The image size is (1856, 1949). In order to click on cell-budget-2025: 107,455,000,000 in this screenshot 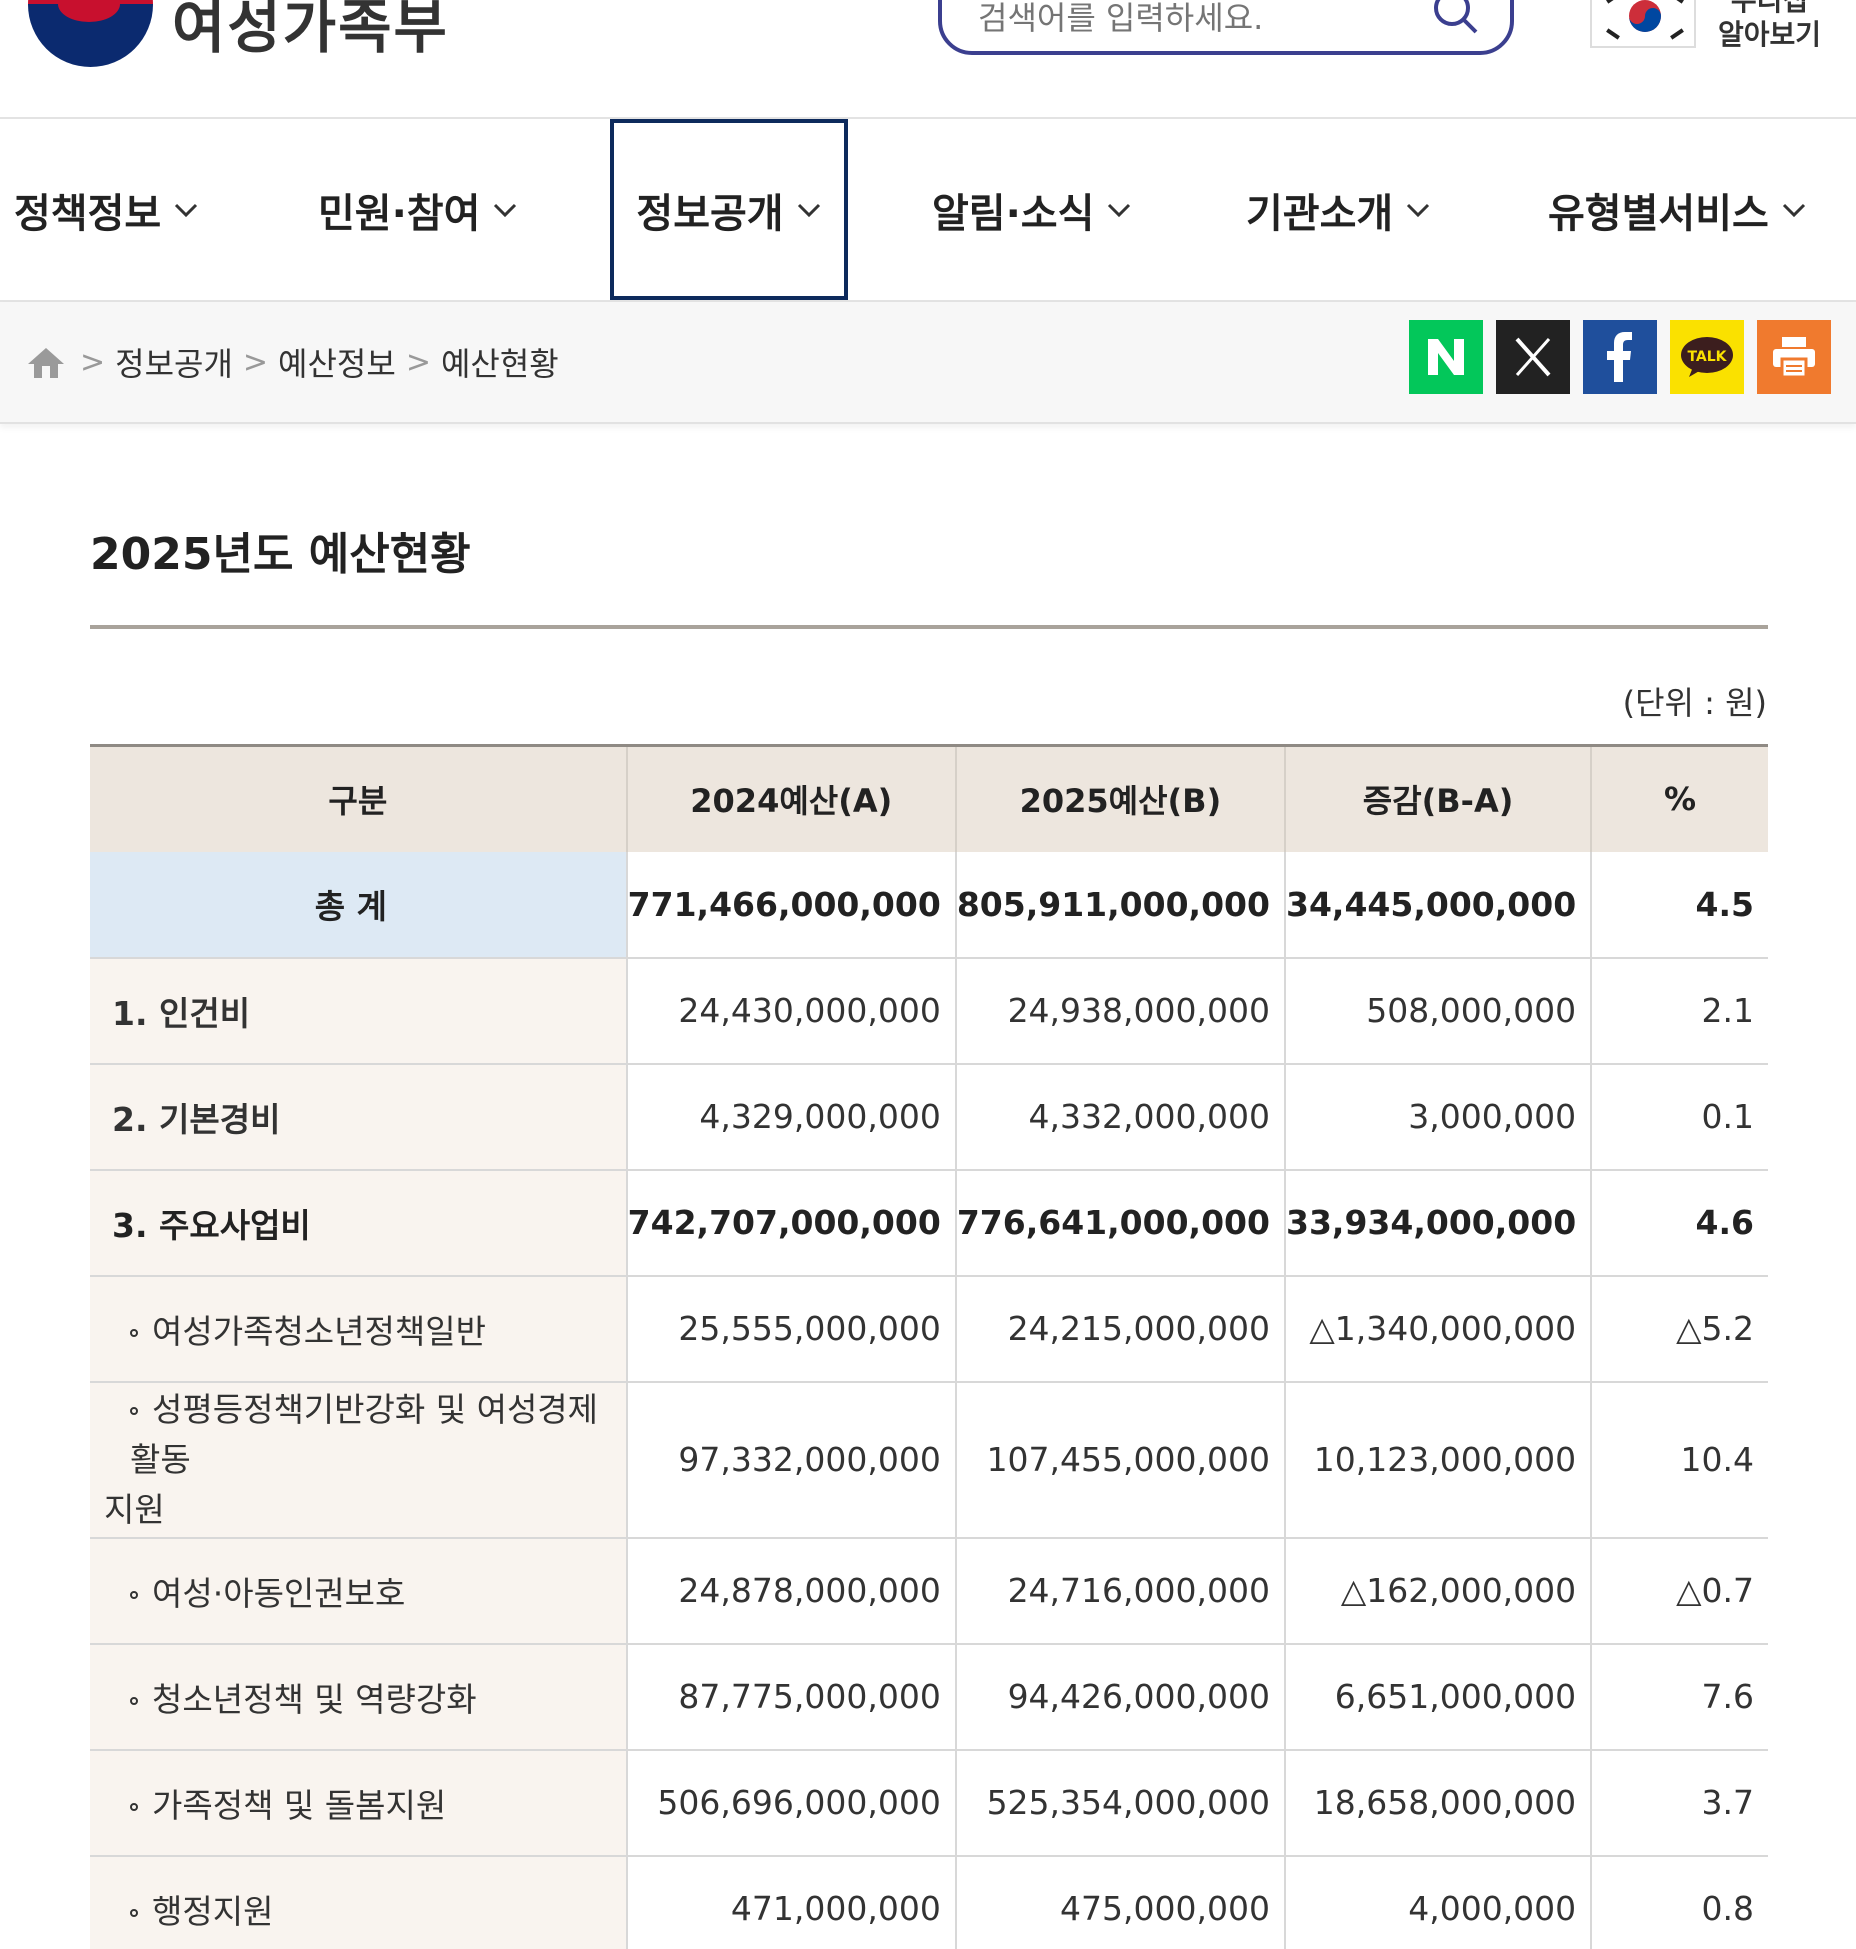, I will do `click(1120, 1460)`.